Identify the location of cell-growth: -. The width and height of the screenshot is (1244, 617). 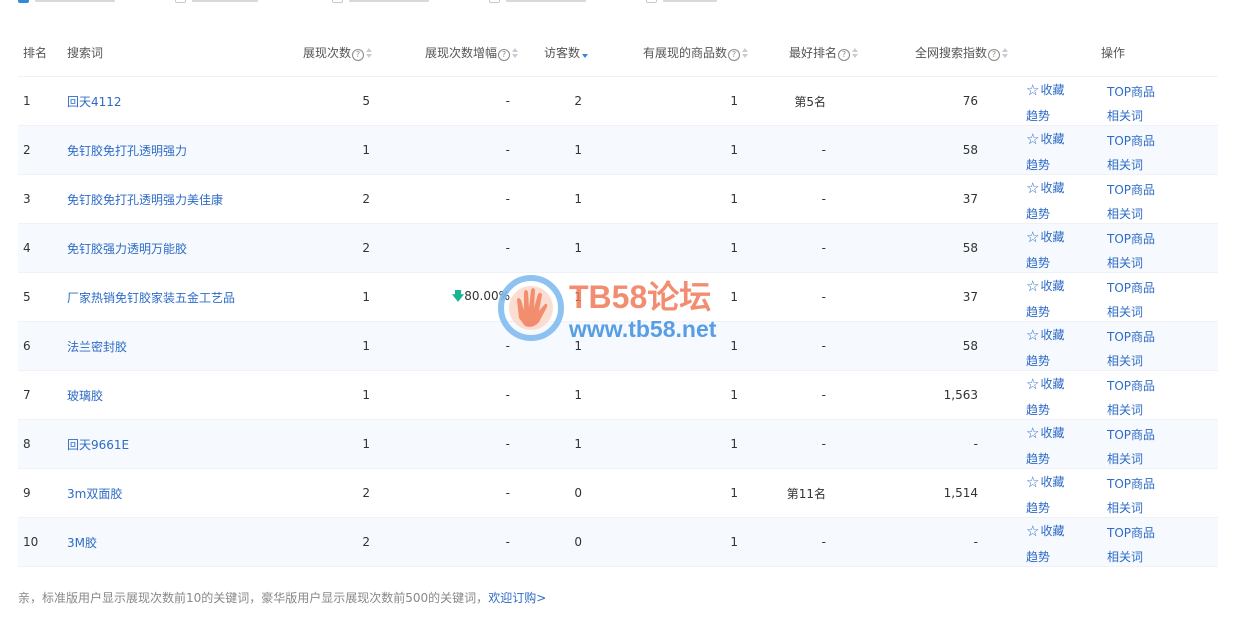
(445, 493).